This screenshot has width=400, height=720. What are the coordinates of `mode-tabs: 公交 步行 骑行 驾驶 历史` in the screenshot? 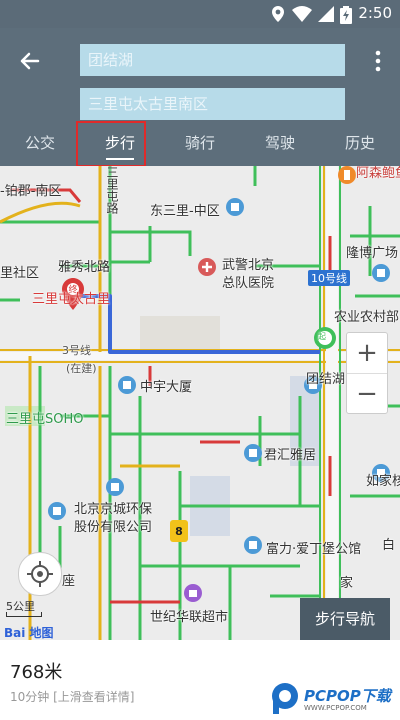 It's located at (200, 147).